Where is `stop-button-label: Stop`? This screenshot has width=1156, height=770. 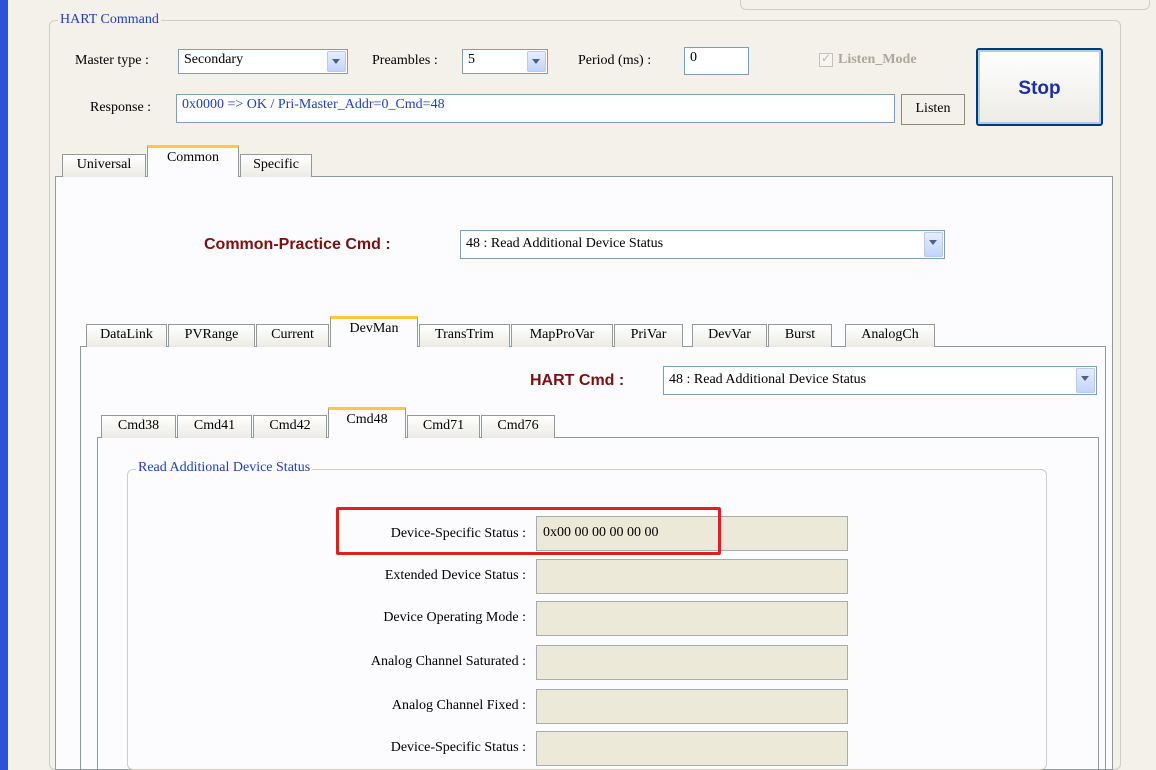 stop-button-label: Stop is located at coordinates (1039, 88).